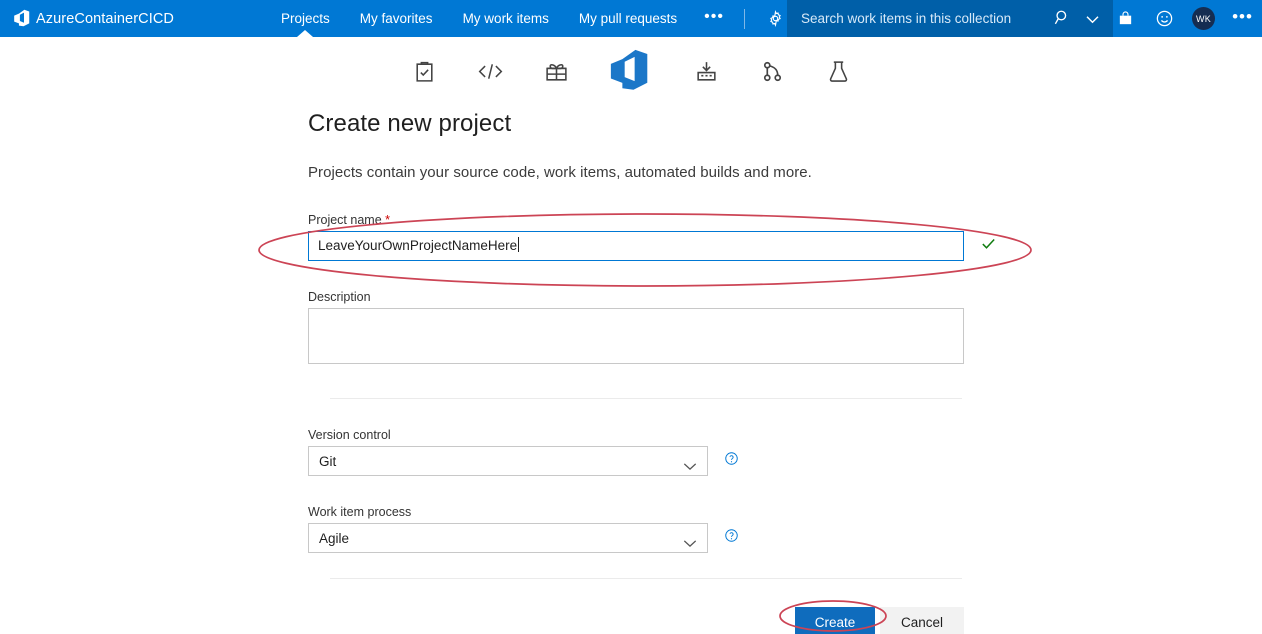  What do you see at coordinates (328, 461) in the screenshot?
I see `version-control-value: Git` at bounding box center [328, 461].